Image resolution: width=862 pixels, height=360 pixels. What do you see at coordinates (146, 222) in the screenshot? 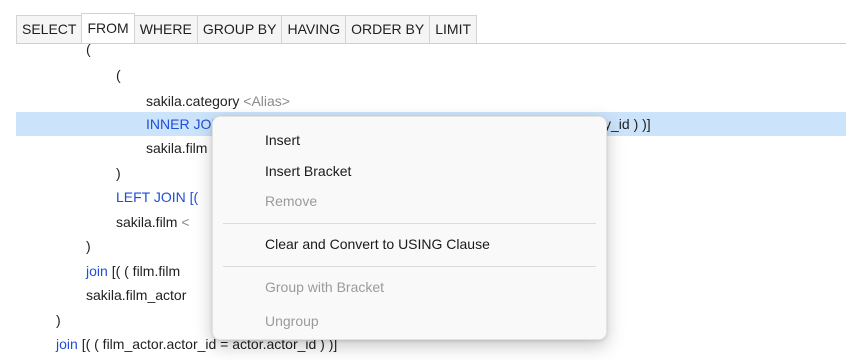
I see `table-name: sakila.film` at bounding box center [146, 222].